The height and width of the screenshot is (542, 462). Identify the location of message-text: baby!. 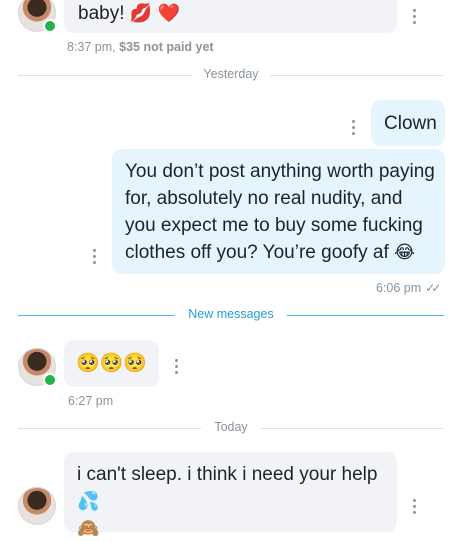
(101, 13).